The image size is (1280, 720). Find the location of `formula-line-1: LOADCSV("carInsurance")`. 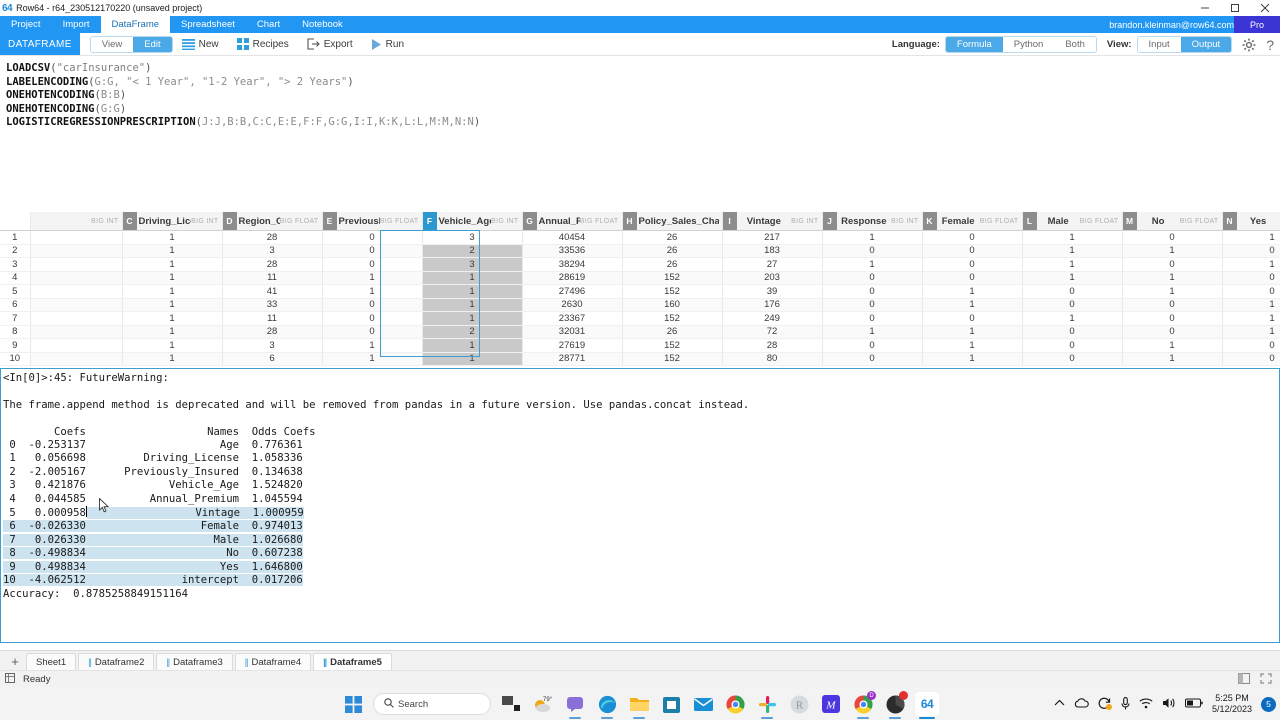

formula-line-1: LOADCSV("carInsurance") is located at coordinates (643, 69).